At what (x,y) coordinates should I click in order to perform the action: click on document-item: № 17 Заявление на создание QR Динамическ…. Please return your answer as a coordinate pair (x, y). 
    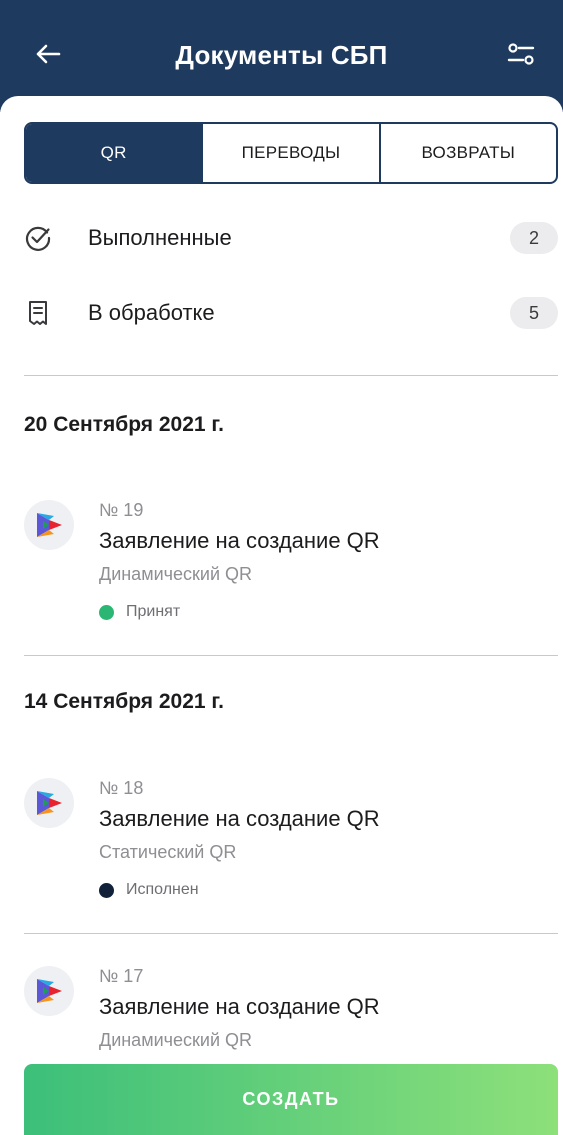
    Looking at the image, I should click on (291, 1016).